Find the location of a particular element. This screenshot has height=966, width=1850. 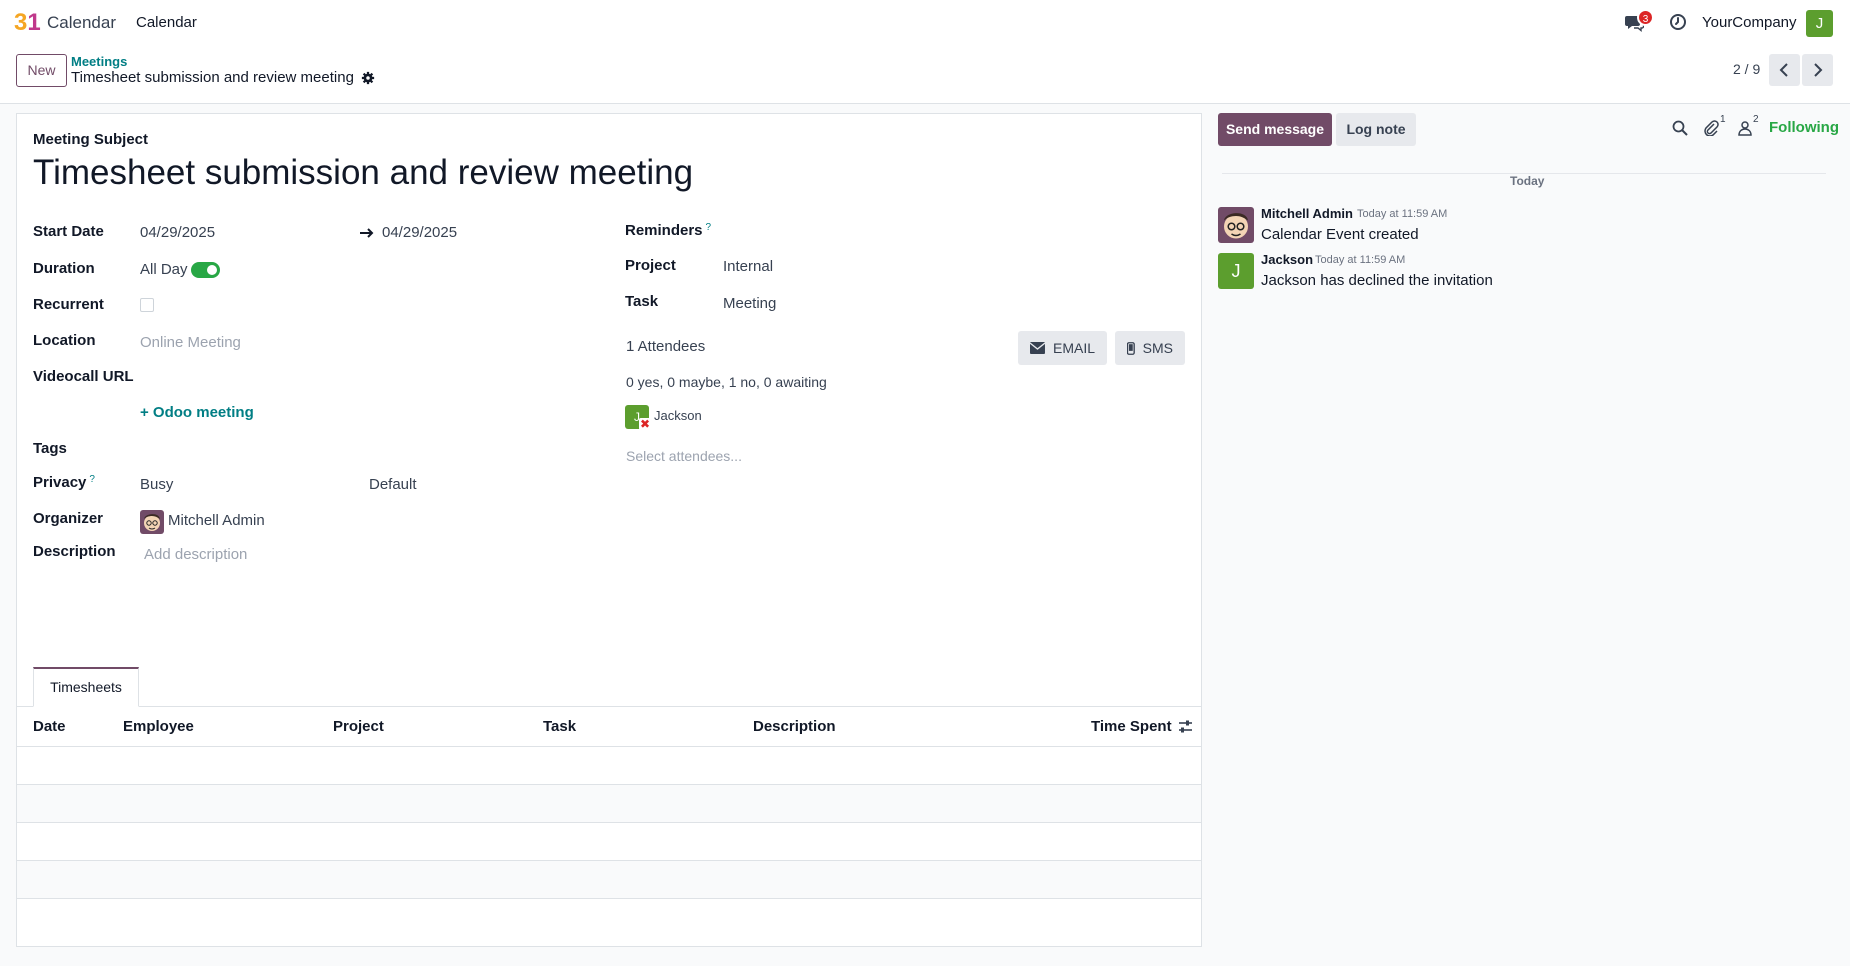

attendance-summary: 0 yes, 0 maybe, 1 no, 0 awaiting is located at coordinates (726, 382).